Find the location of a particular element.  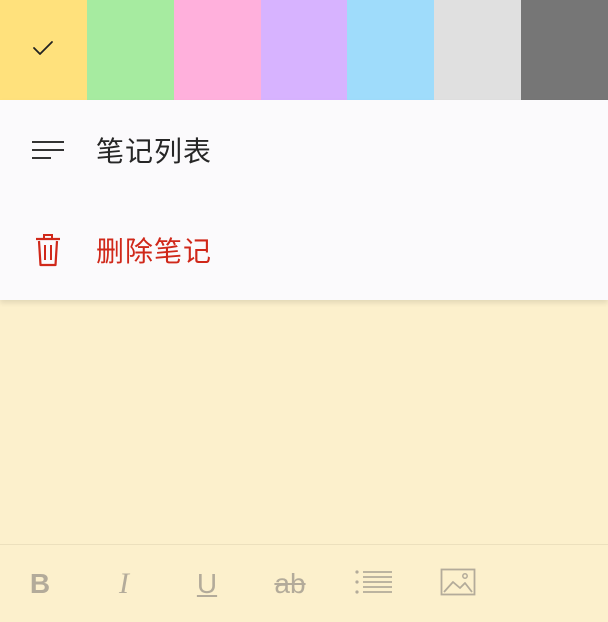

color-swatch-gray is located at coordinates (478, 50).